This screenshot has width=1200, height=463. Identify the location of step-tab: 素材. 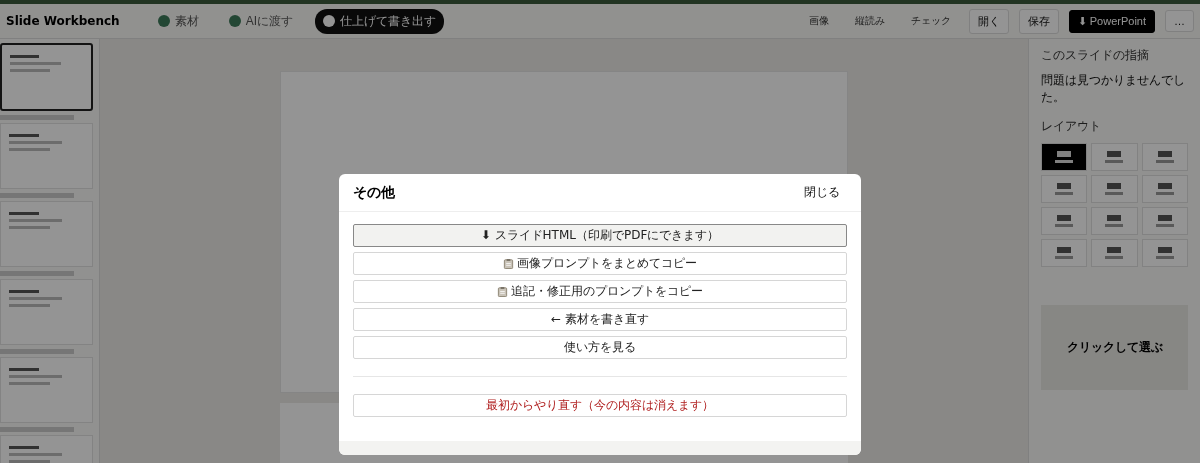
(178, 21).